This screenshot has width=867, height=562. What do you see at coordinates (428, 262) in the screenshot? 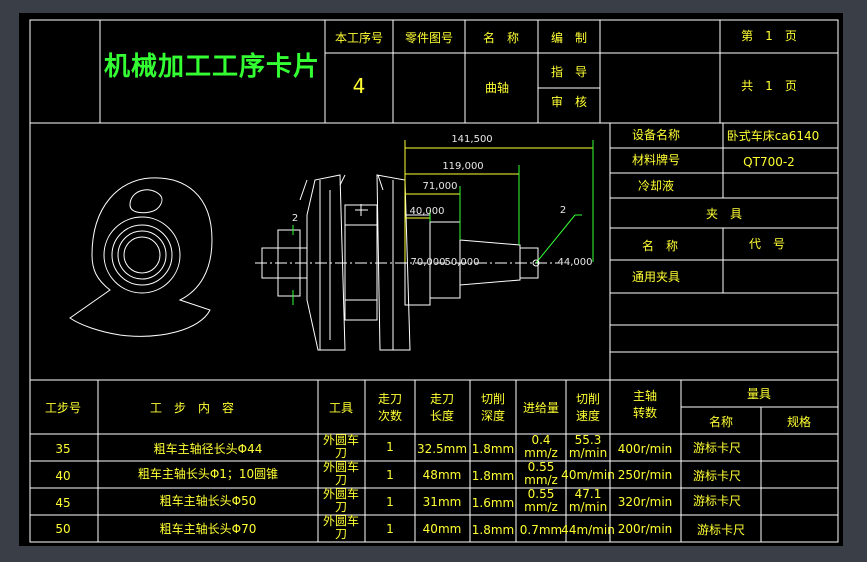
I see `dim-70000: 70,000` at bounding box center [428, 262].